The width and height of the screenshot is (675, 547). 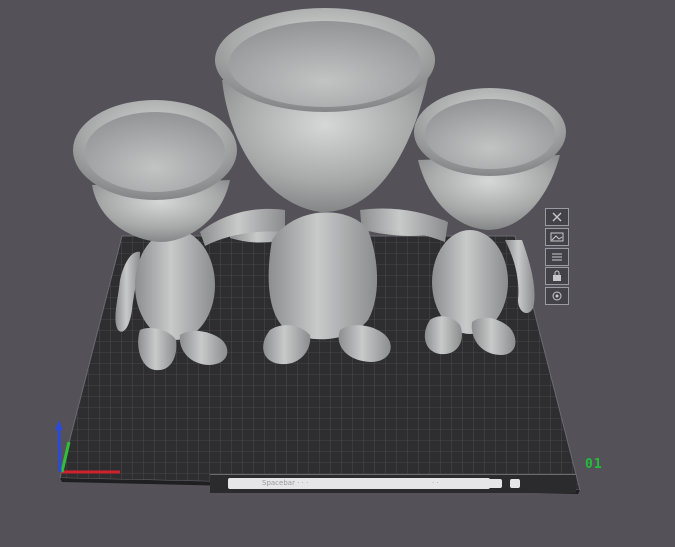 What do you see at coordinates (492, 483) in the screenshot?
I see `counter-icon` at bounding box center [492, 483].